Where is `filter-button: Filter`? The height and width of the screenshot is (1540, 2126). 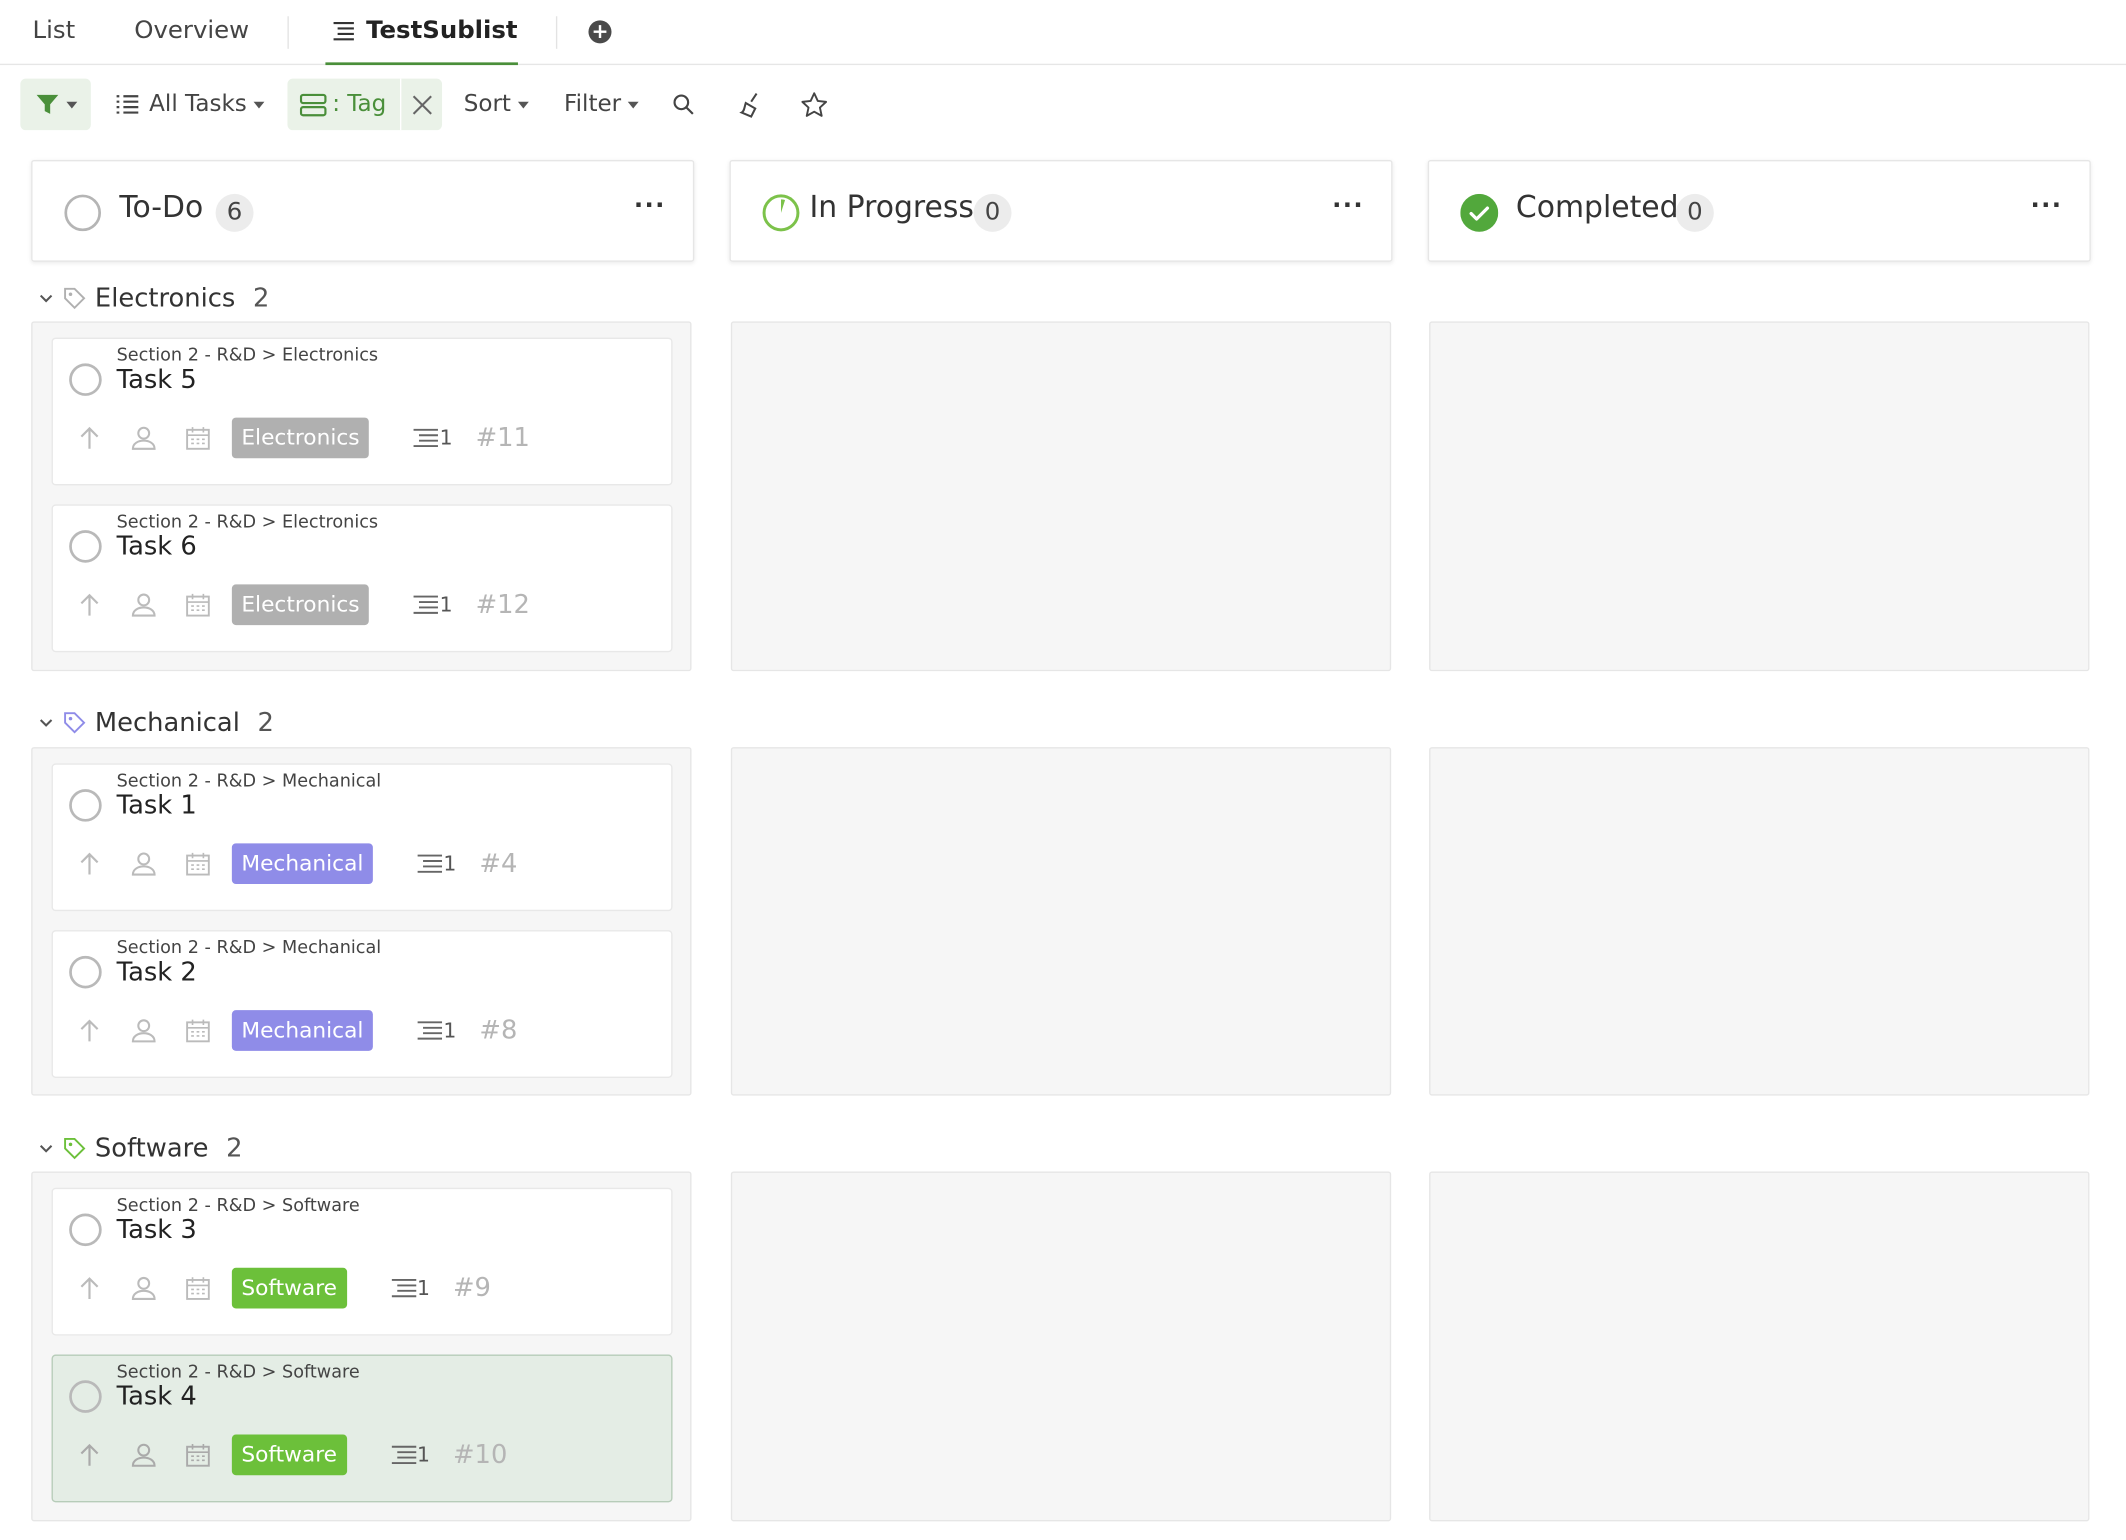 filter-button: Filter is located at coordinates (601, 105).